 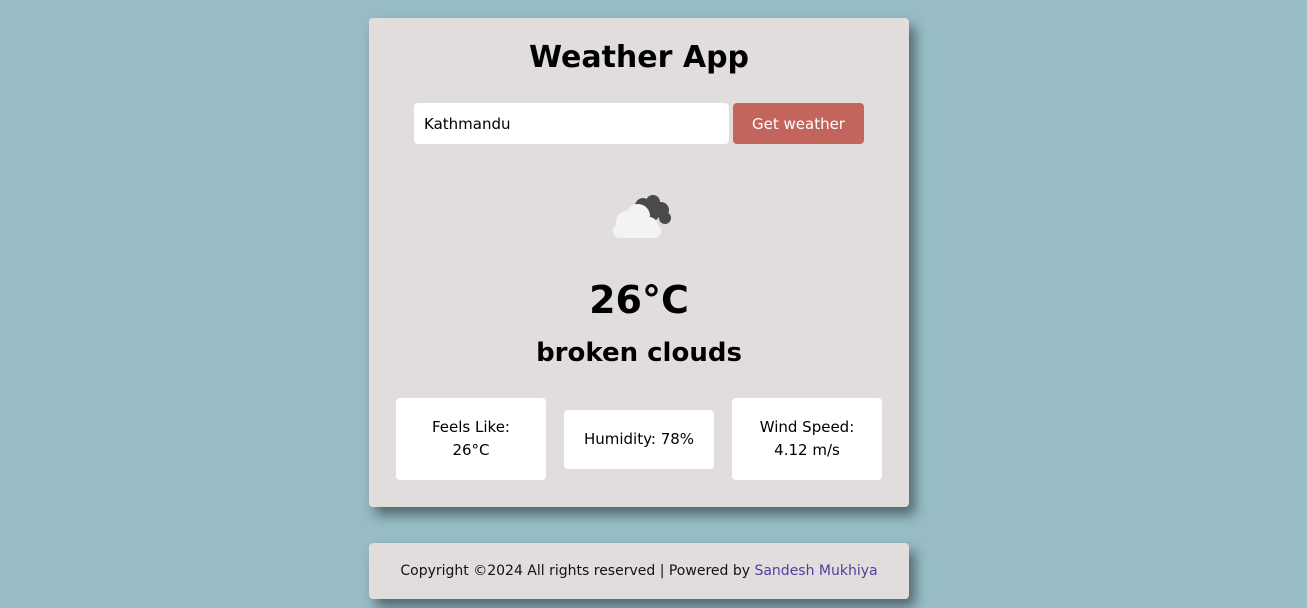 I want to click on humidity-text: Humidity: 78%, so click(x=639, y=439).